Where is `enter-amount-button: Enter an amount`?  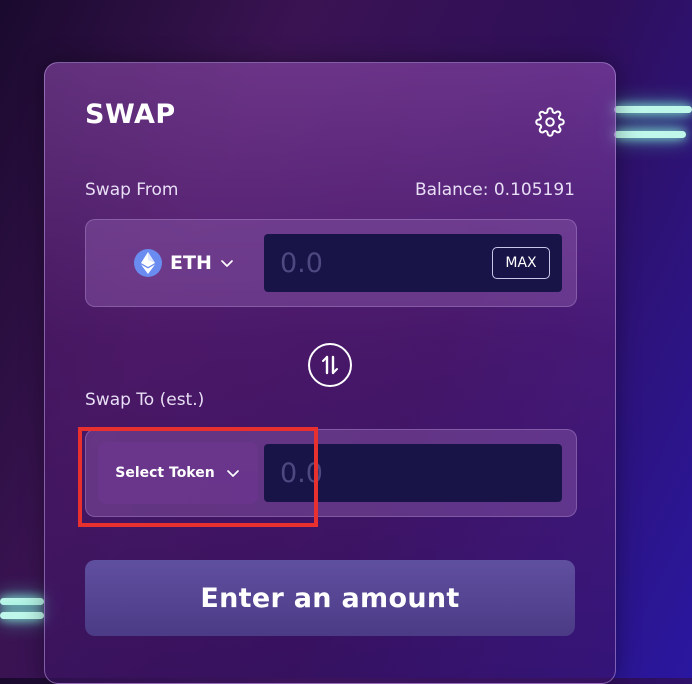 enter-amount-button: Enter an amount is located at coordinates (330, 598).